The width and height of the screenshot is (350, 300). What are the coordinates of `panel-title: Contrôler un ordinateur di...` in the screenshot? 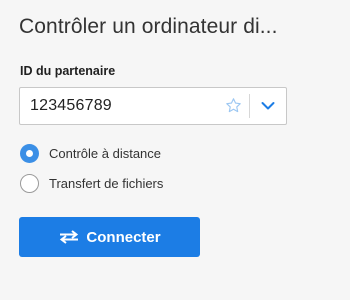 It's located at (148, 26).